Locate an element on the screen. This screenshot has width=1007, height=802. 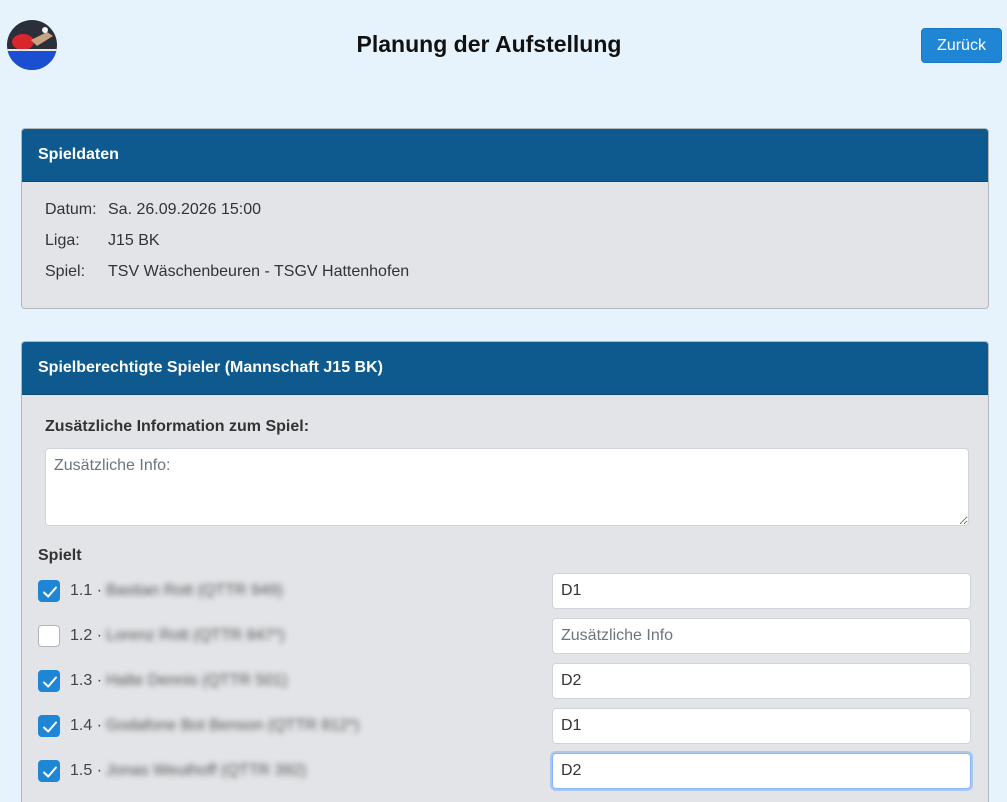
info-row-date: Datum: Sa. 26.09.2026 15:00 is located at coordinates (227, 216).